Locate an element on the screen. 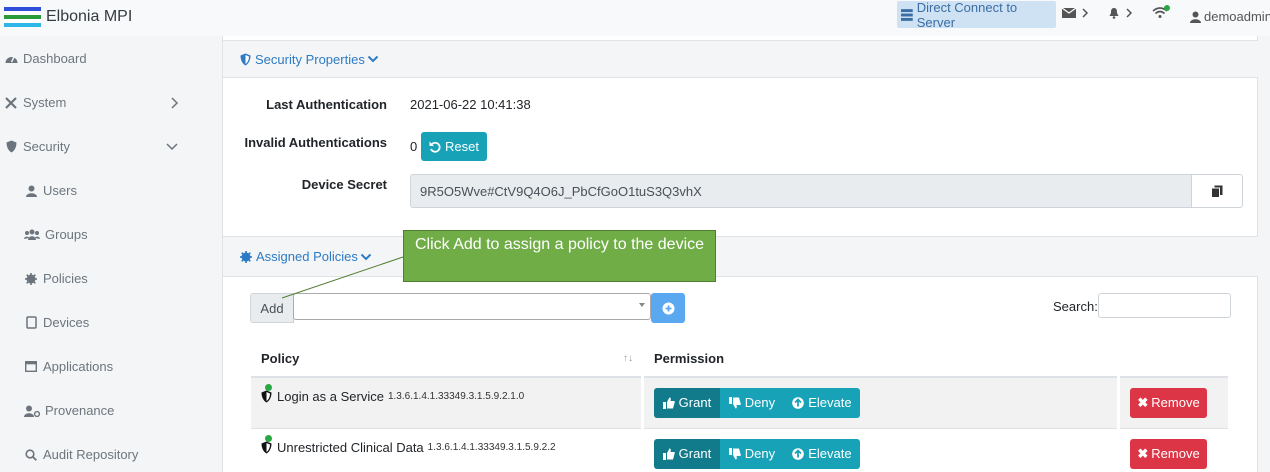 This screenshot has height=472, width=1270. direct-connect-label: Direct Connect to Server is located at coordinates (967, 15).